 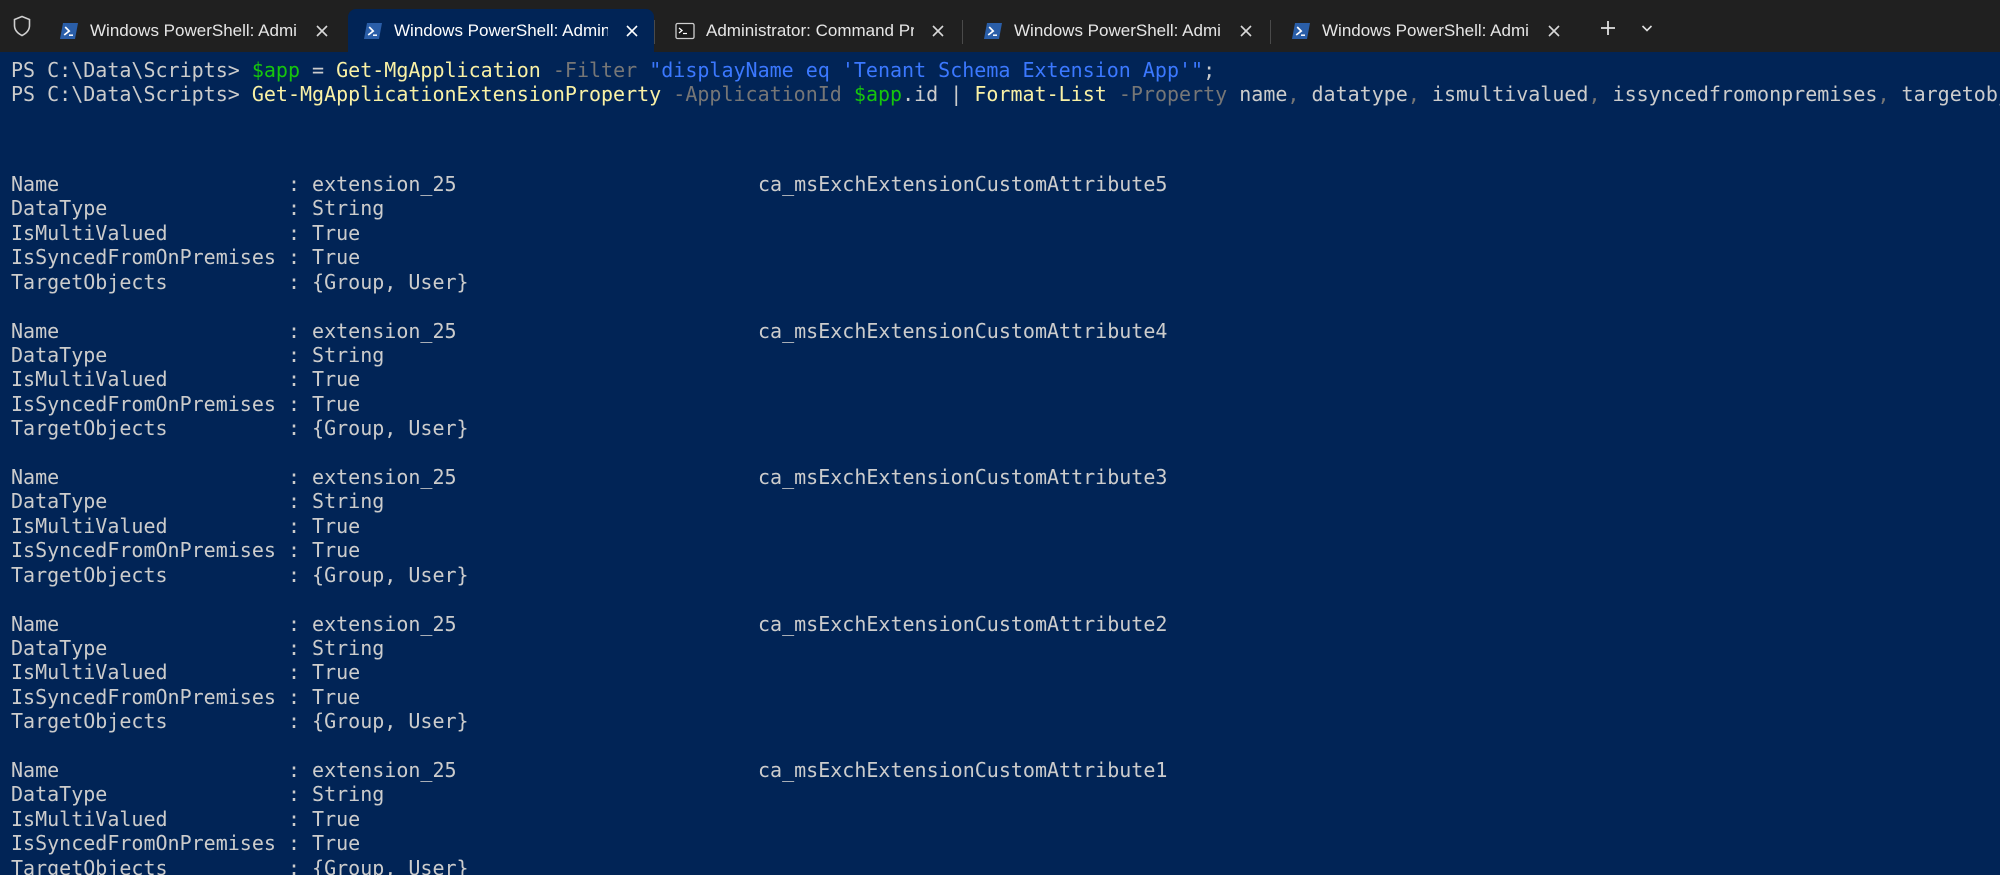 I want to click on tab-1: Windows PowerShell: Administ, so click(x=194, y=30).